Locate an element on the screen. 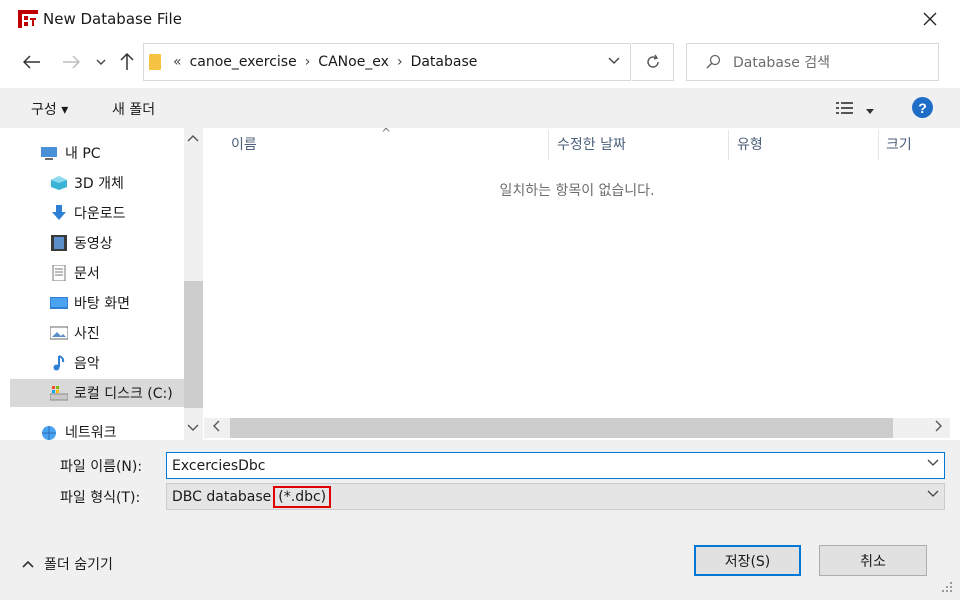 This screenshot has width=960, height=600. pc-icon is located at coordinates (49, 153).